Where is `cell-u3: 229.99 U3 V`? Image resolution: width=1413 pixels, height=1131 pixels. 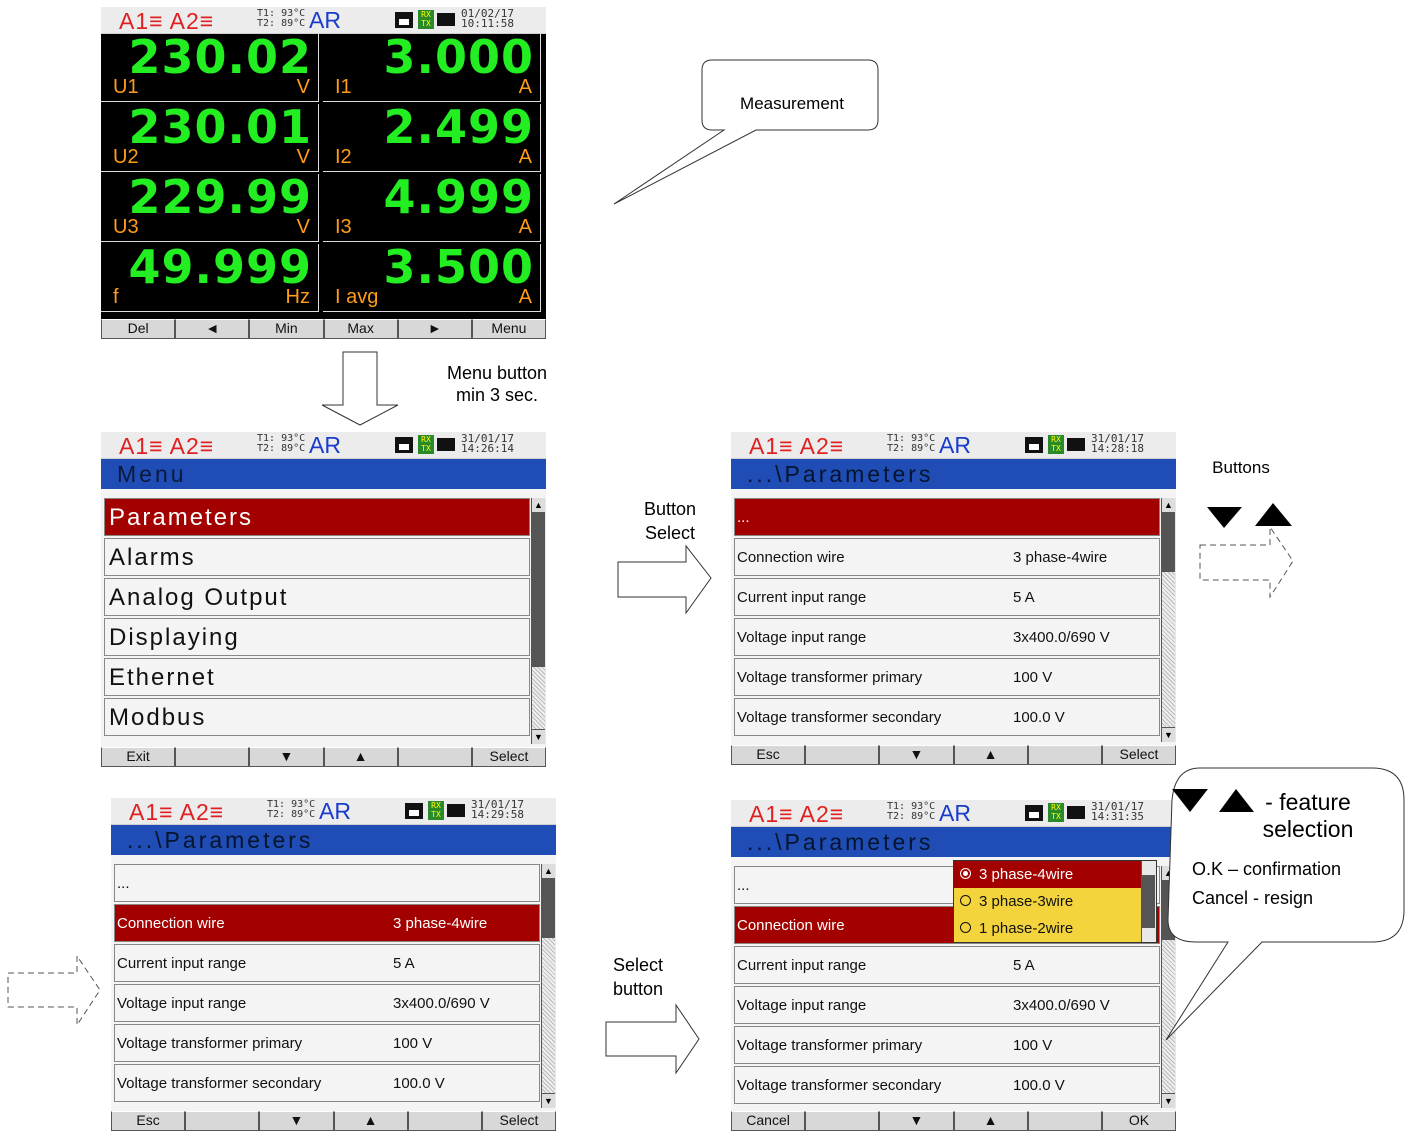
cell-u3: 229.99 U3 V is located at coordinates (210, 206).